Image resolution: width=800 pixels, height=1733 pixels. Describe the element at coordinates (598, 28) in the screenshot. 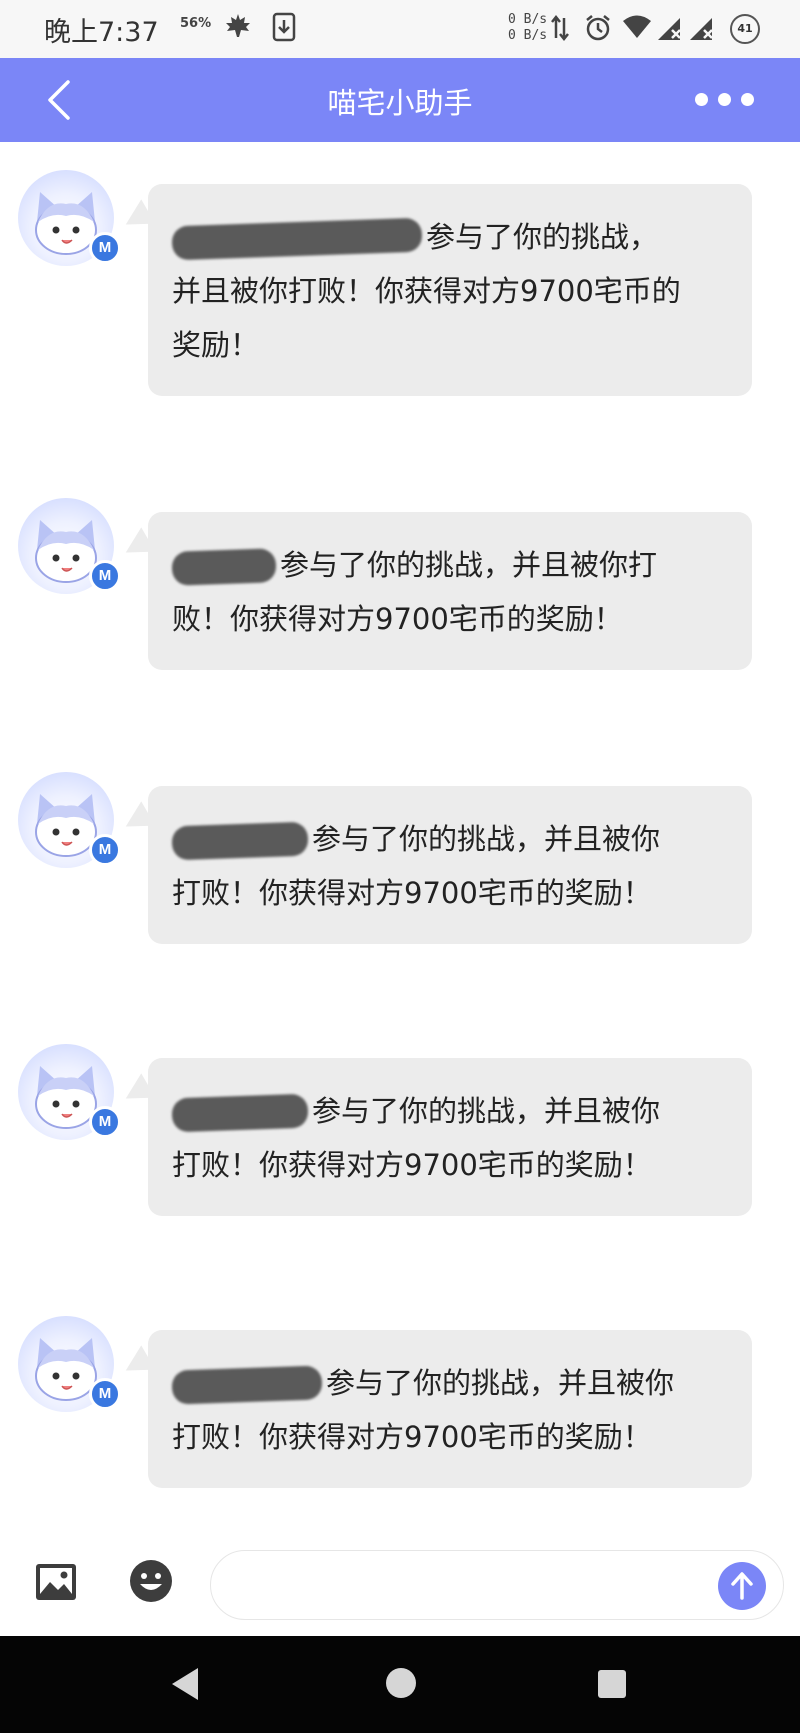

I see `alarm-icon` at that location.